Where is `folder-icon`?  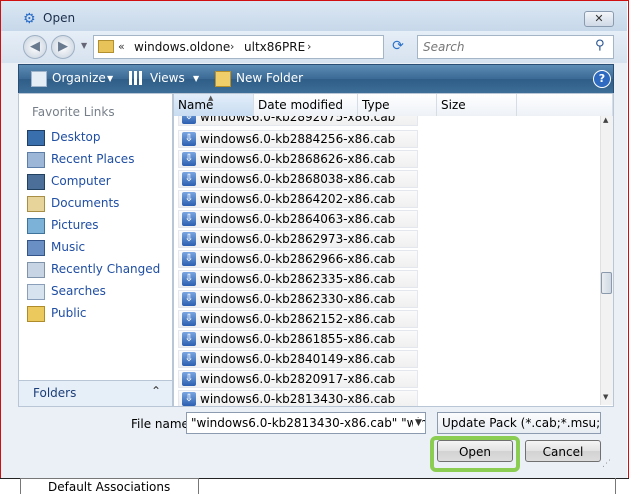
folder-icon is located at coordinates (106, 46).